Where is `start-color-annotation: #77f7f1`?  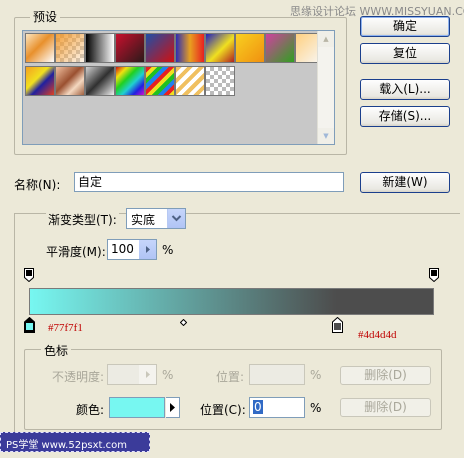 start-color-annotation: #77f7f1 is located at coordinates (65, 328).